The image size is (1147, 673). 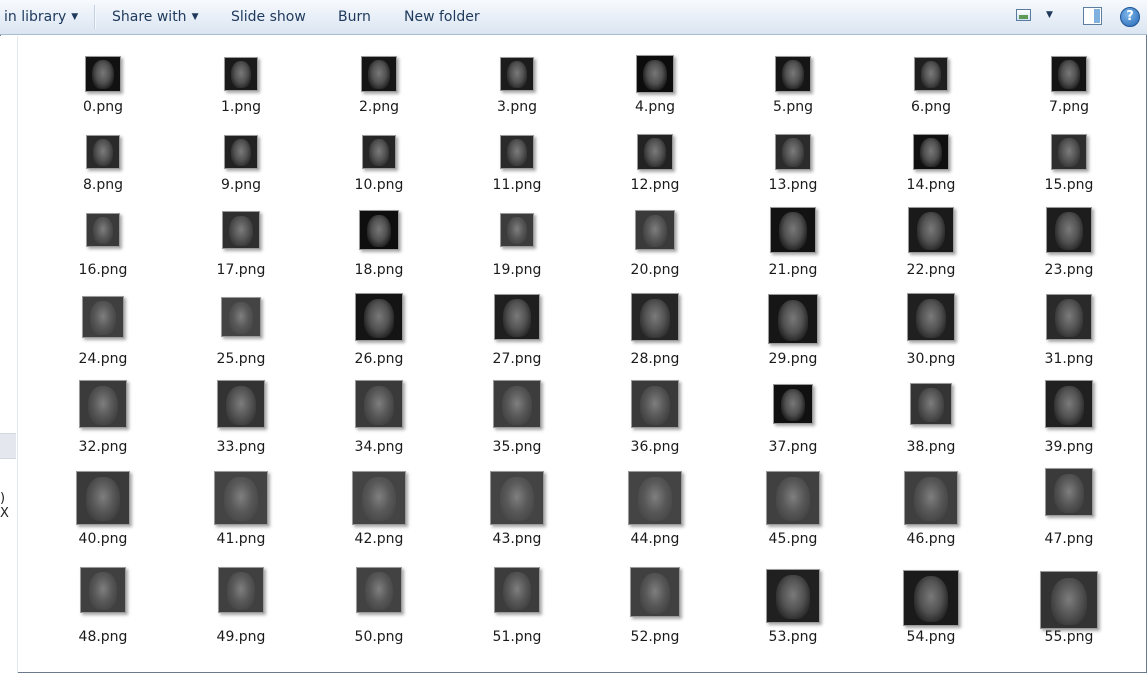 I want to click on share-with-button: Share with ▼, so click(x=155, y=17).